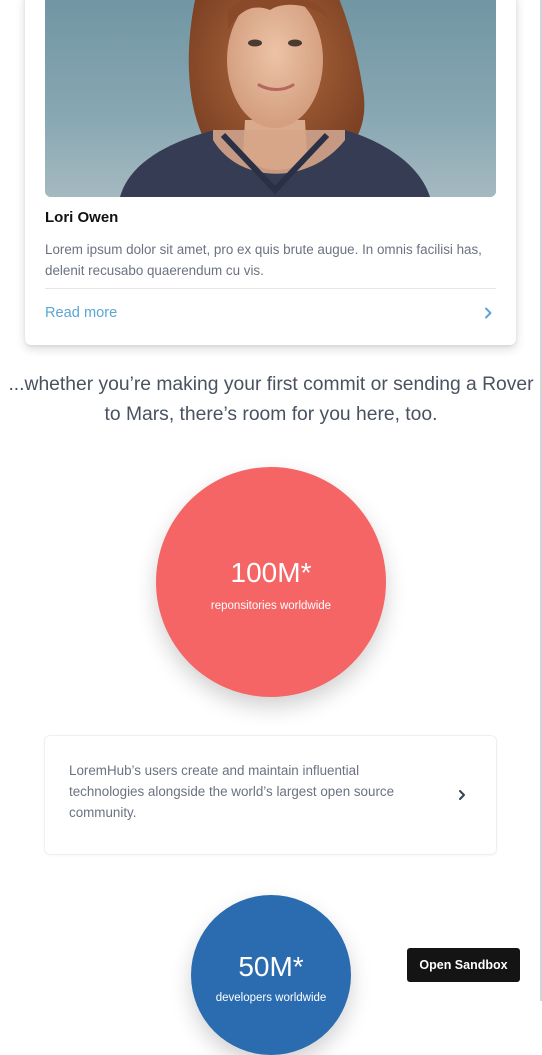 This screenshot has width=542, height=1055. What do you see at coordinates (271, 606) in the screenshot?
I see `stat-label: reponsitories worldwide` at bounding box center [271, 606].